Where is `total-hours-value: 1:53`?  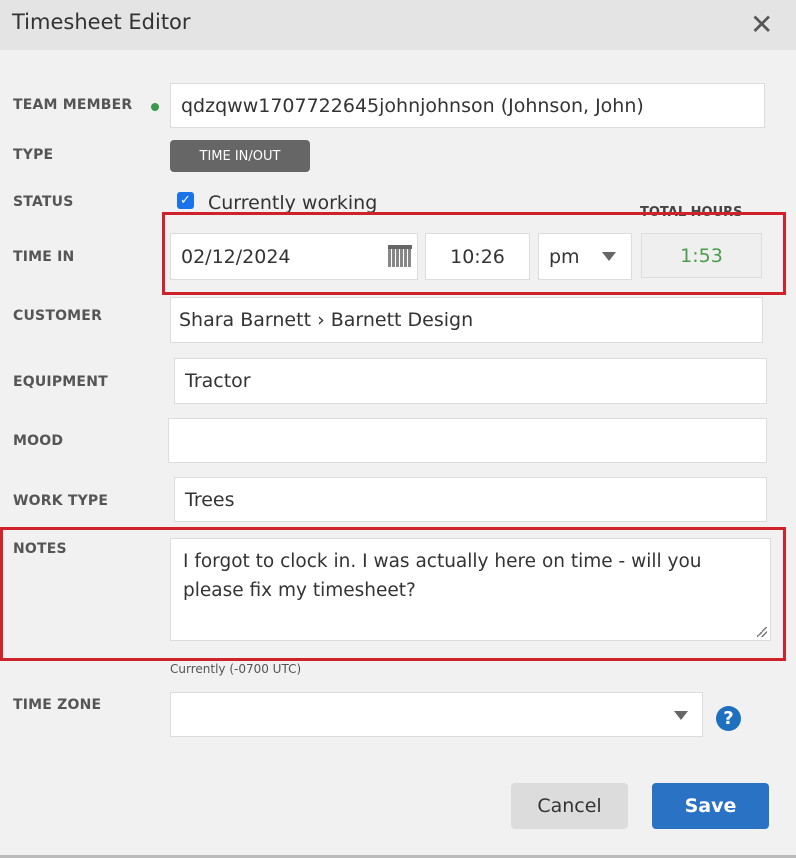 total-hours-value: 1:53 is located at coordinates (701, 255).